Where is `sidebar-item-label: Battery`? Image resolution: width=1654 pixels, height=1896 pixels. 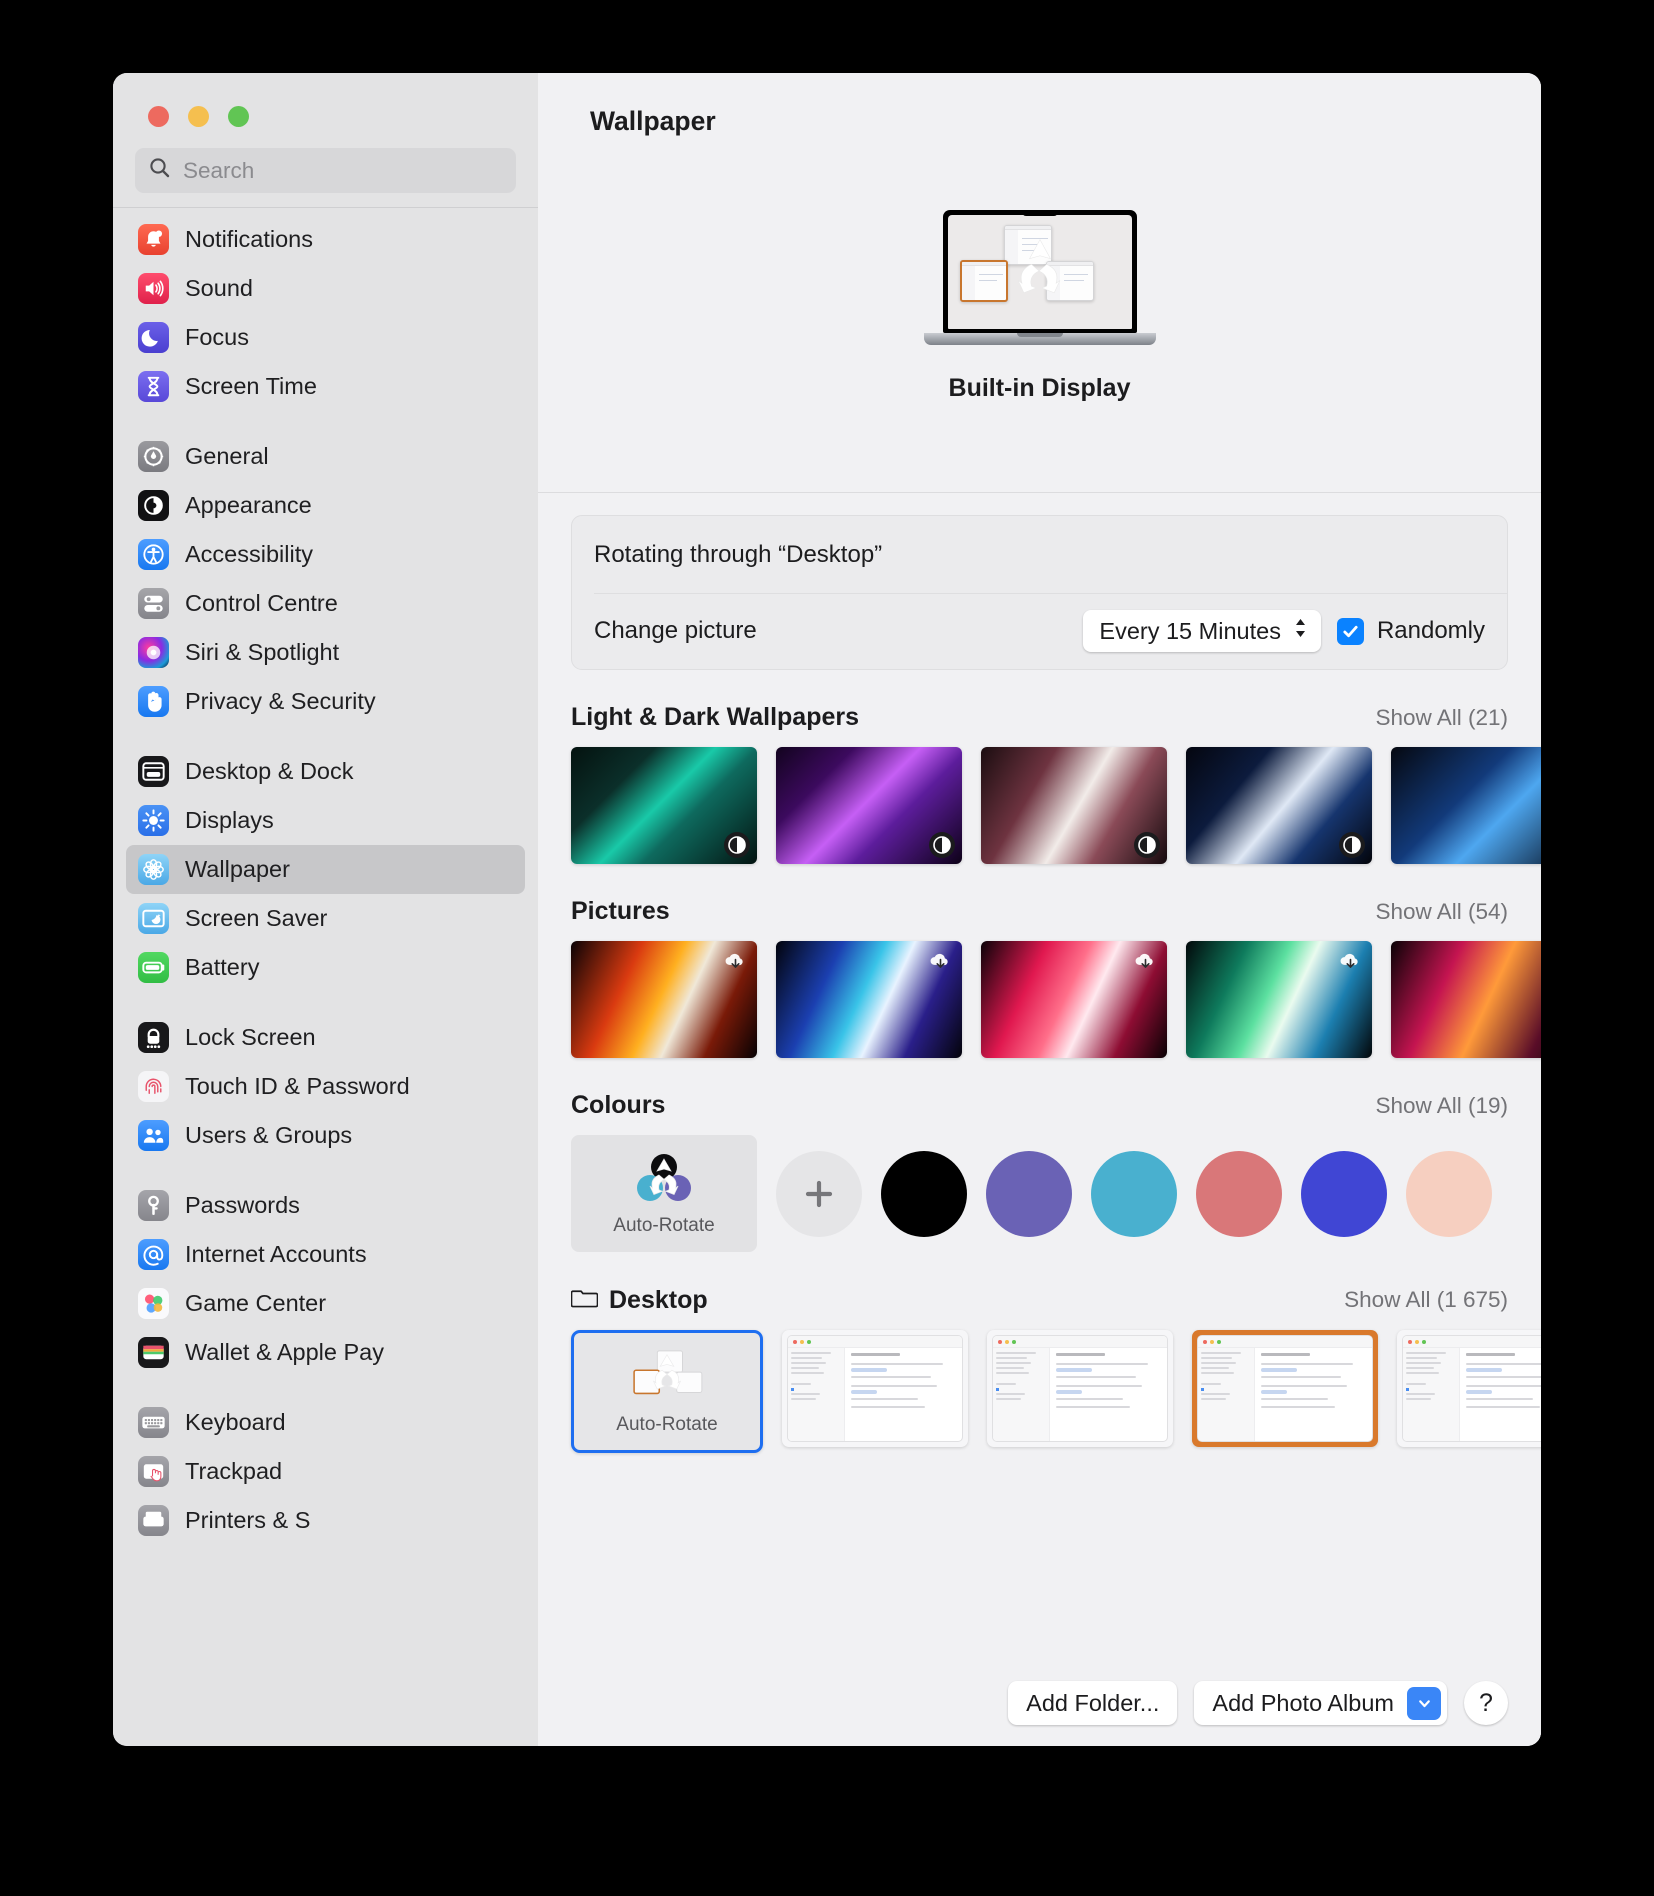 sidebar-item-label: Battery is located at coordinates (222, 967).